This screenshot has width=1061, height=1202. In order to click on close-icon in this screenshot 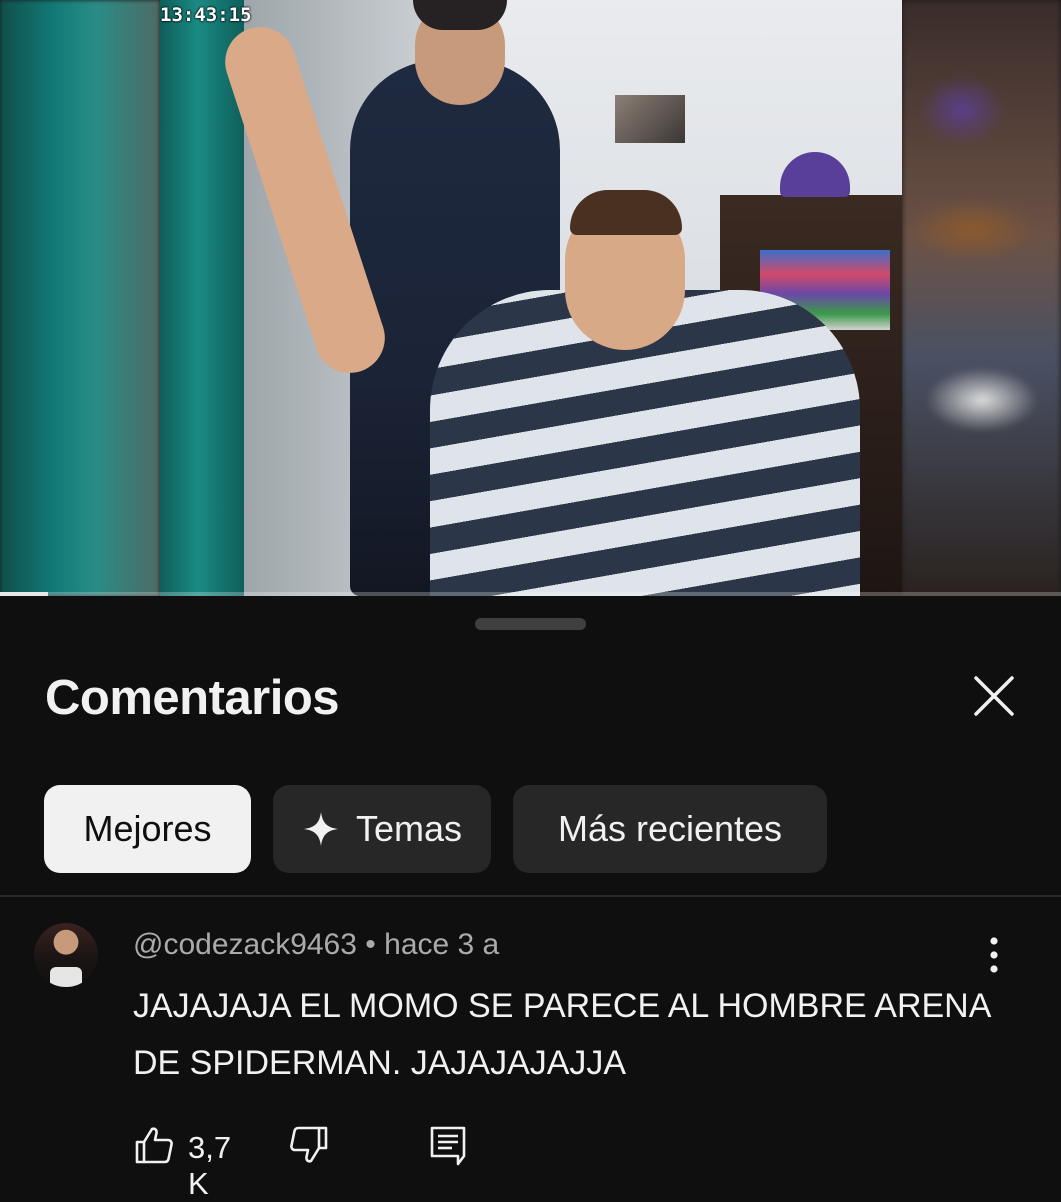, I will do `click(994, 696)`.